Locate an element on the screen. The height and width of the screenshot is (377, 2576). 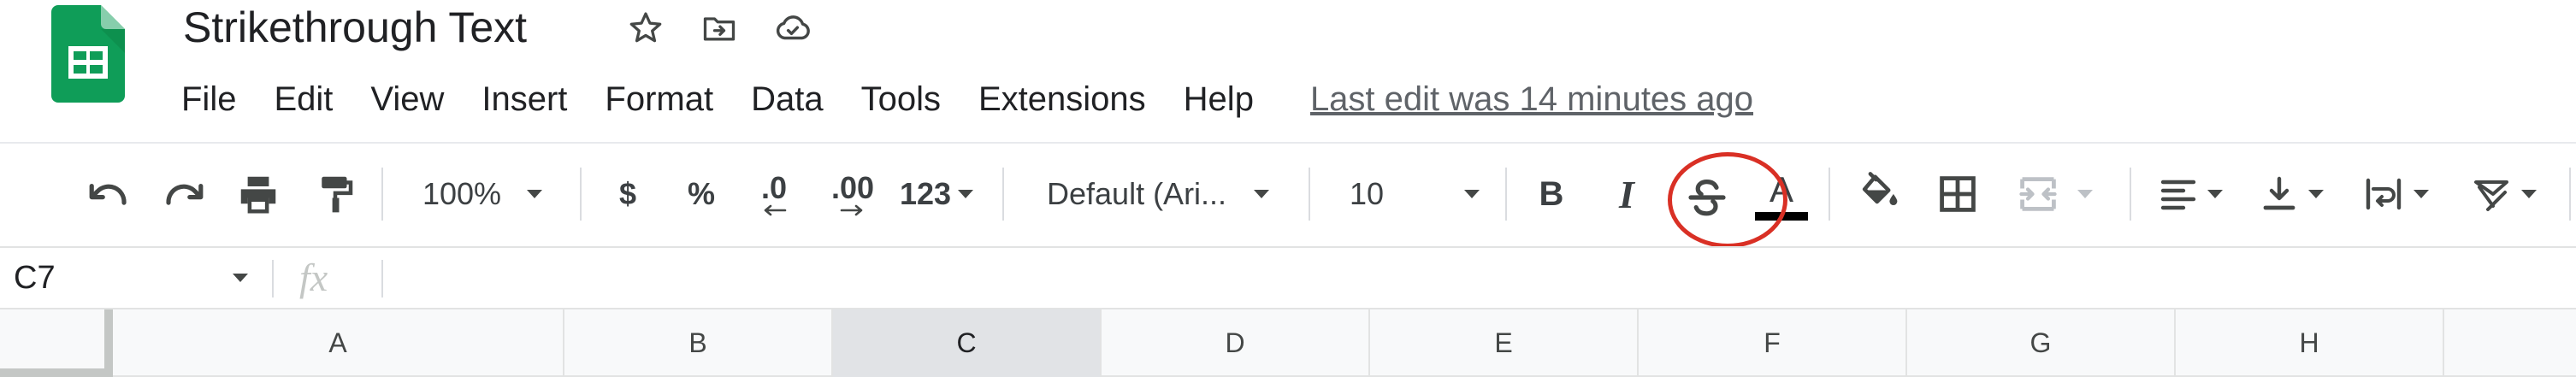
text-wrap-icon is located at coordinates (2396, 194).